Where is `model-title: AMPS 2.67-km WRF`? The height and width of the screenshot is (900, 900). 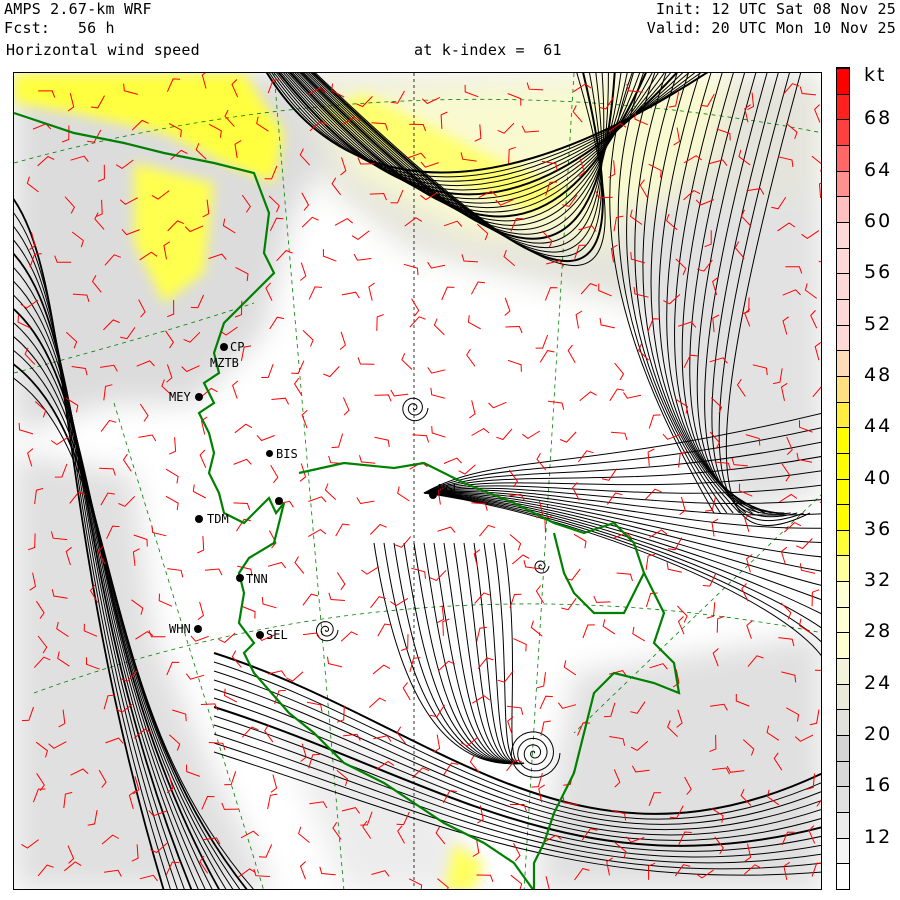
model-title: AMPS 2.67-km WRF is located at coordinates (78, 9).